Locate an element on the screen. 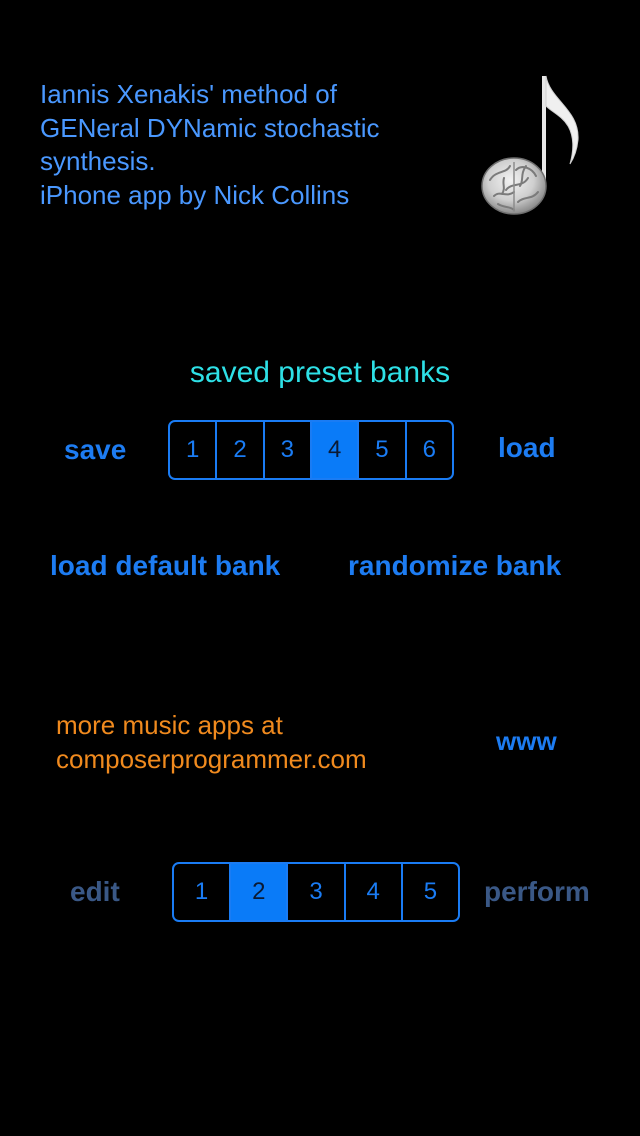  preset-banks-title: saved preset banks is located at coordinates (320, 372).